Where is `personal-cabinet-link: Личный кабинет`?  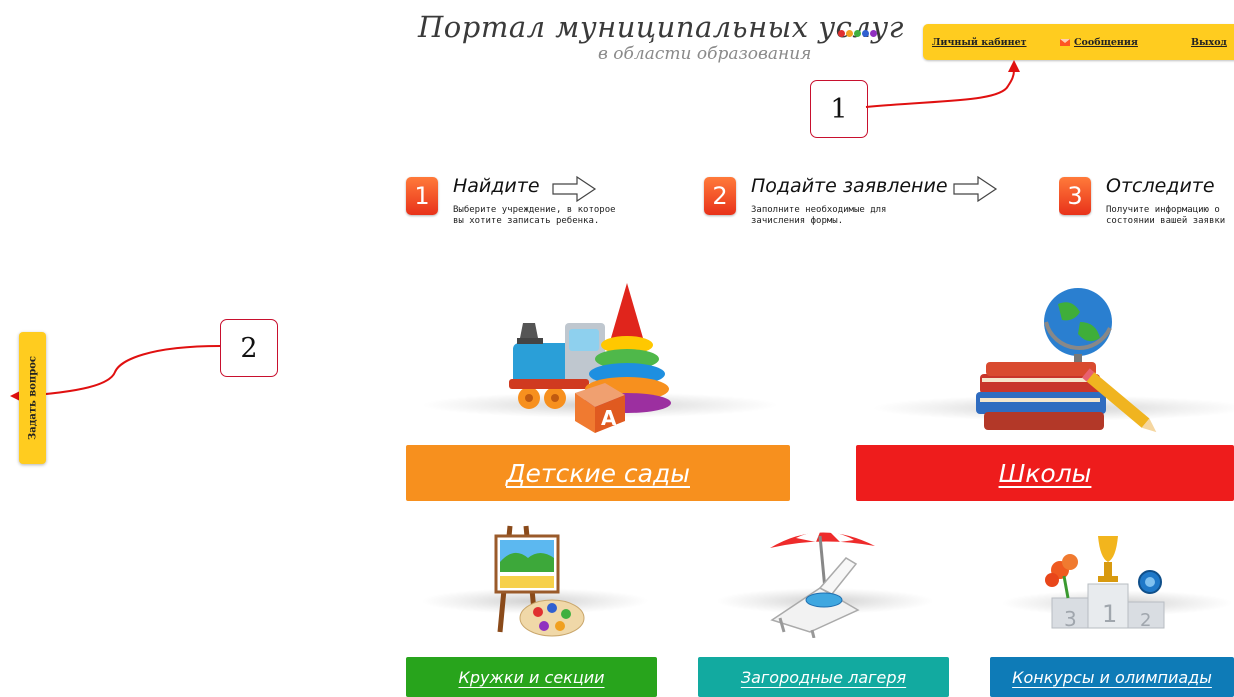
personal-cabinet-link: Личный кабинет is located at coordinates (979, 42).